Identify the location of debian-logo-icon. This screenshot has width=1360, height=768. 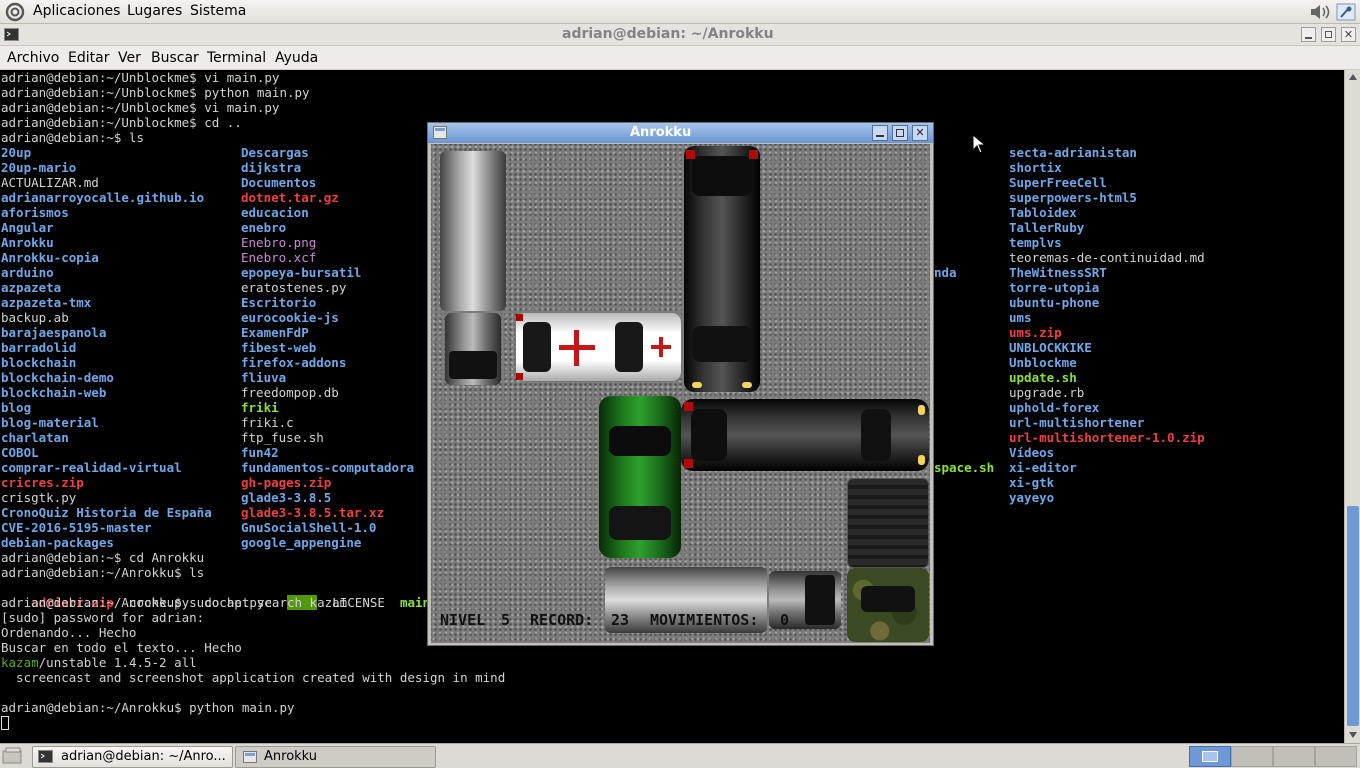
(15, 12).